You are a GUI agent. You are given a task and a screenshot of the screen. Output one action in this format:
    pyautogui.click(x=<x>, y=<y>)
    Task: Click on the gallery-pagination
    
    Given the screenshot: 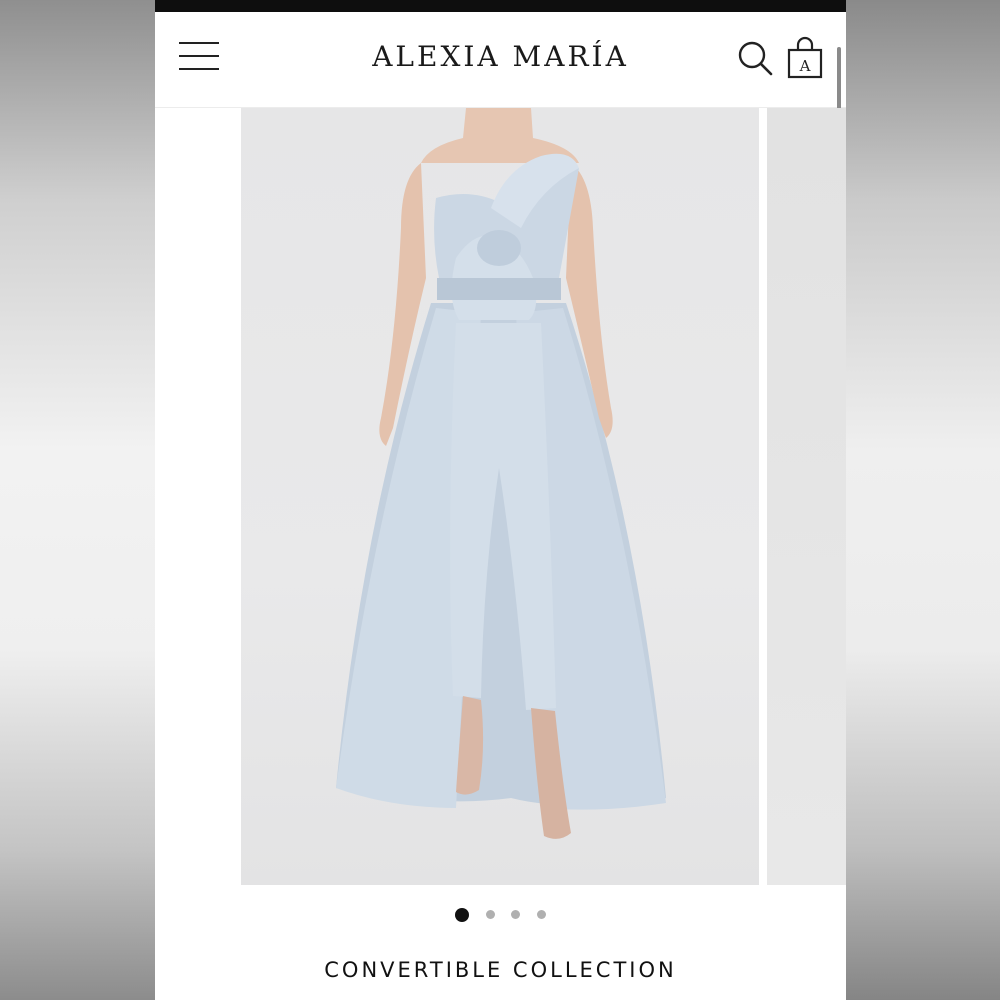 What is the action you would take?
    pyautogui.click(x=500, y=916)
    